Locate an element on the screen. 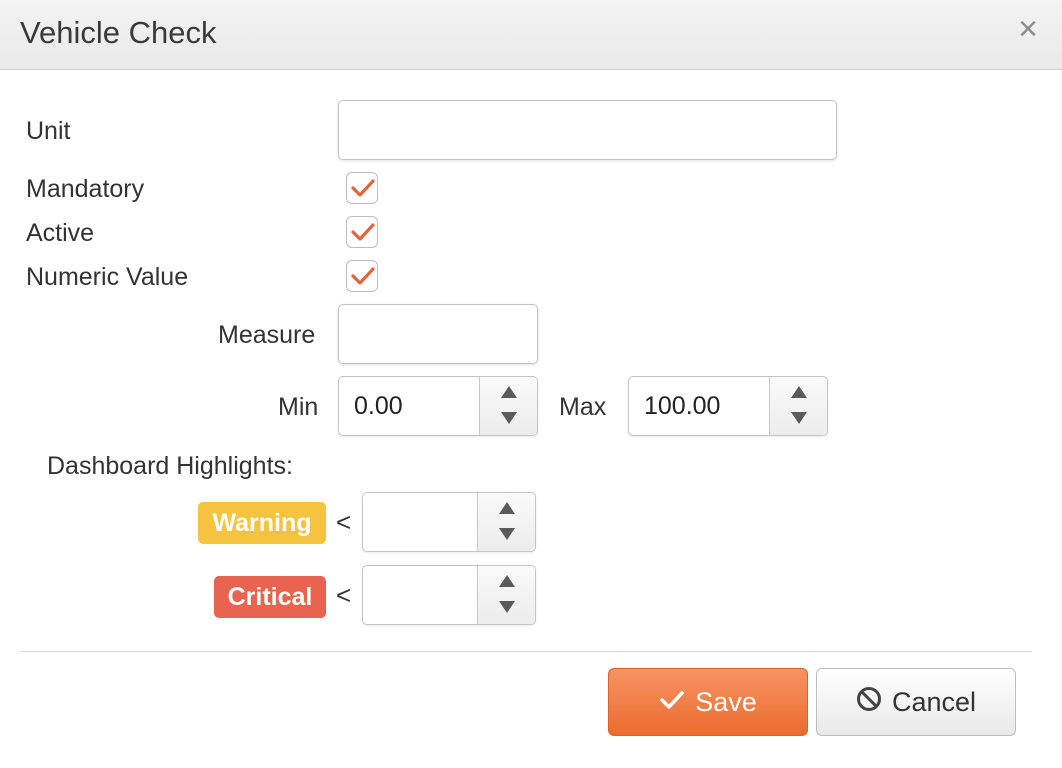 The width and height of the screenshot is (1062, 768). critical-operator: < is located at coordinates (344, 595).